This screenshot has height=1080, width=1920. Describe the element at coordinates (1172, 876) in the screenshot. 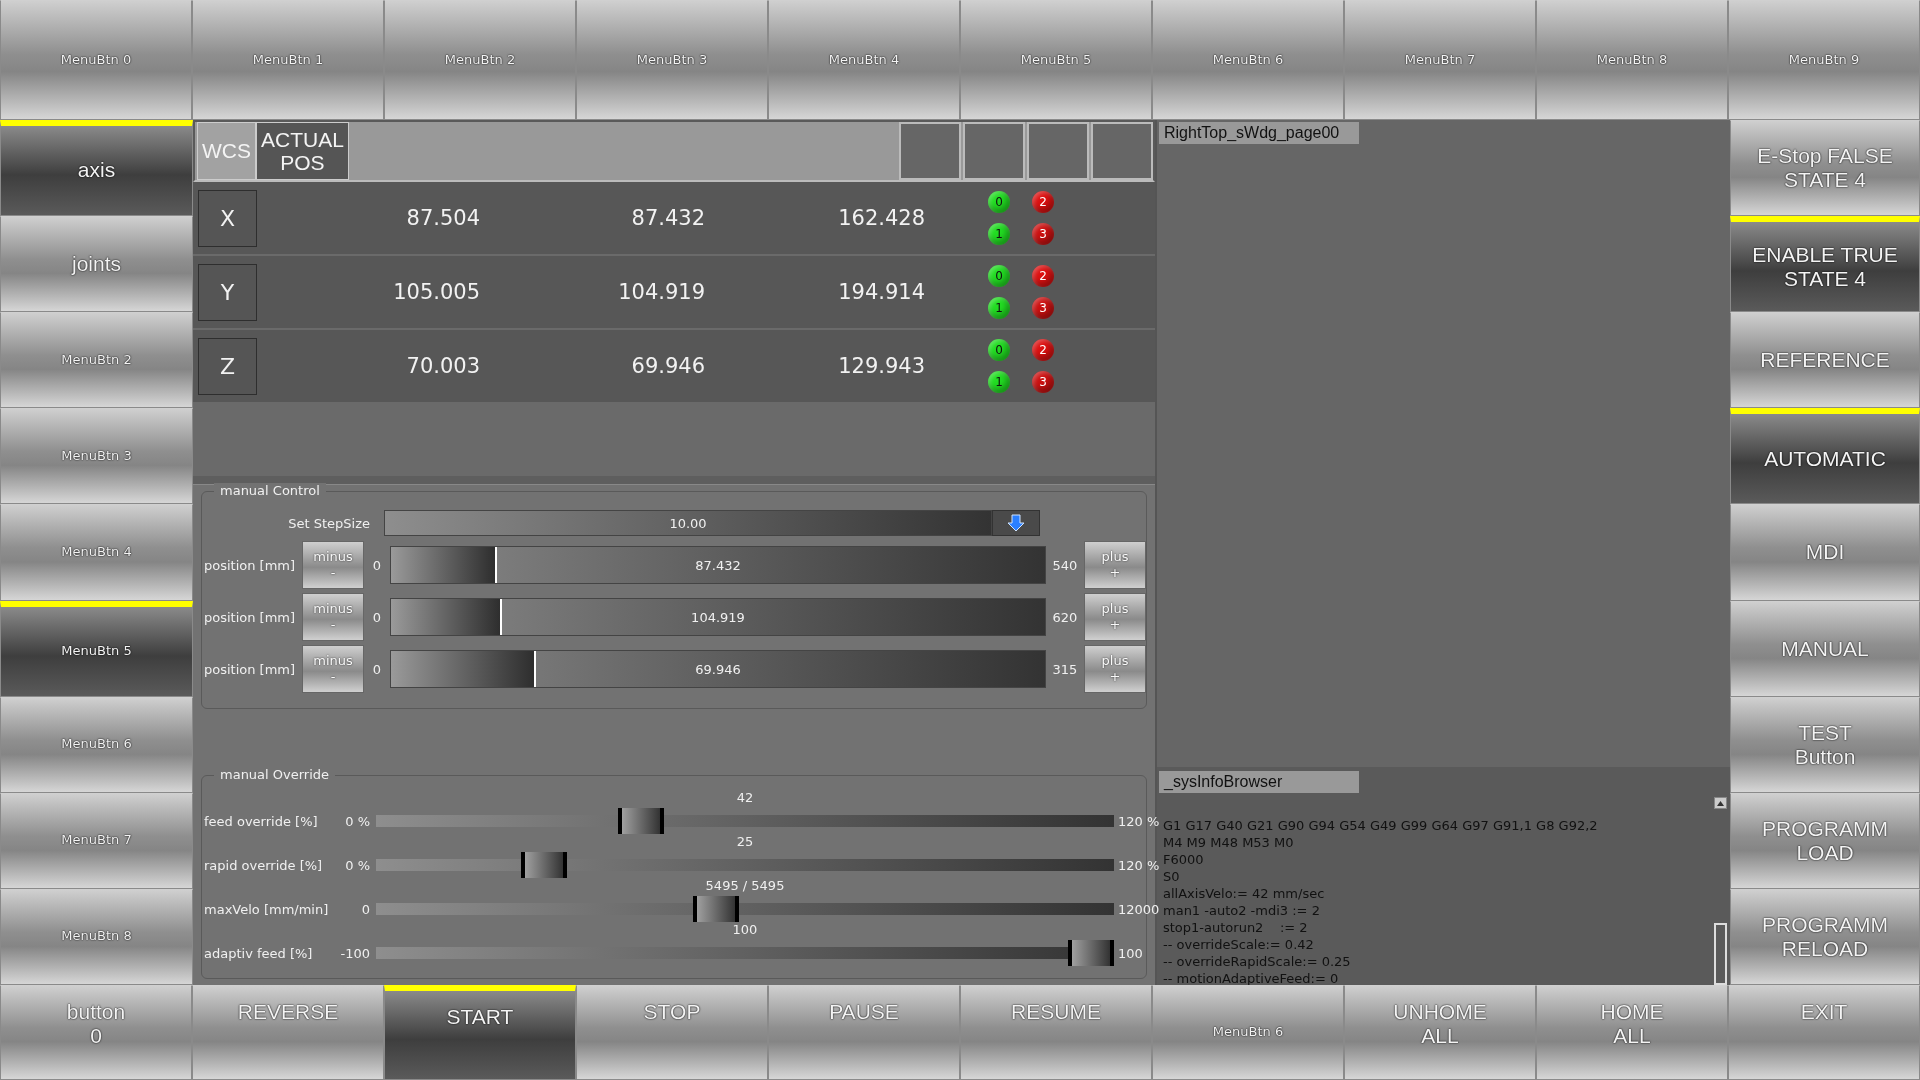

I see `info-line: S0` at that location.